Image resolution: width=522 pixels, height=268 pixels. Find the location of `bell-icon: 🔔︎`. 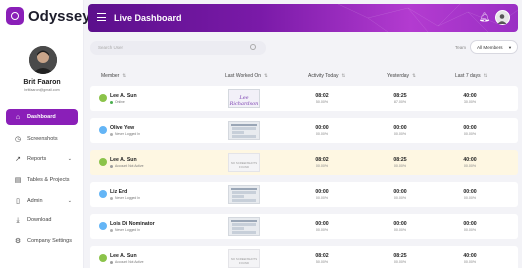

bell-icon: 🔔︎ is located at coordinates (484, 17).